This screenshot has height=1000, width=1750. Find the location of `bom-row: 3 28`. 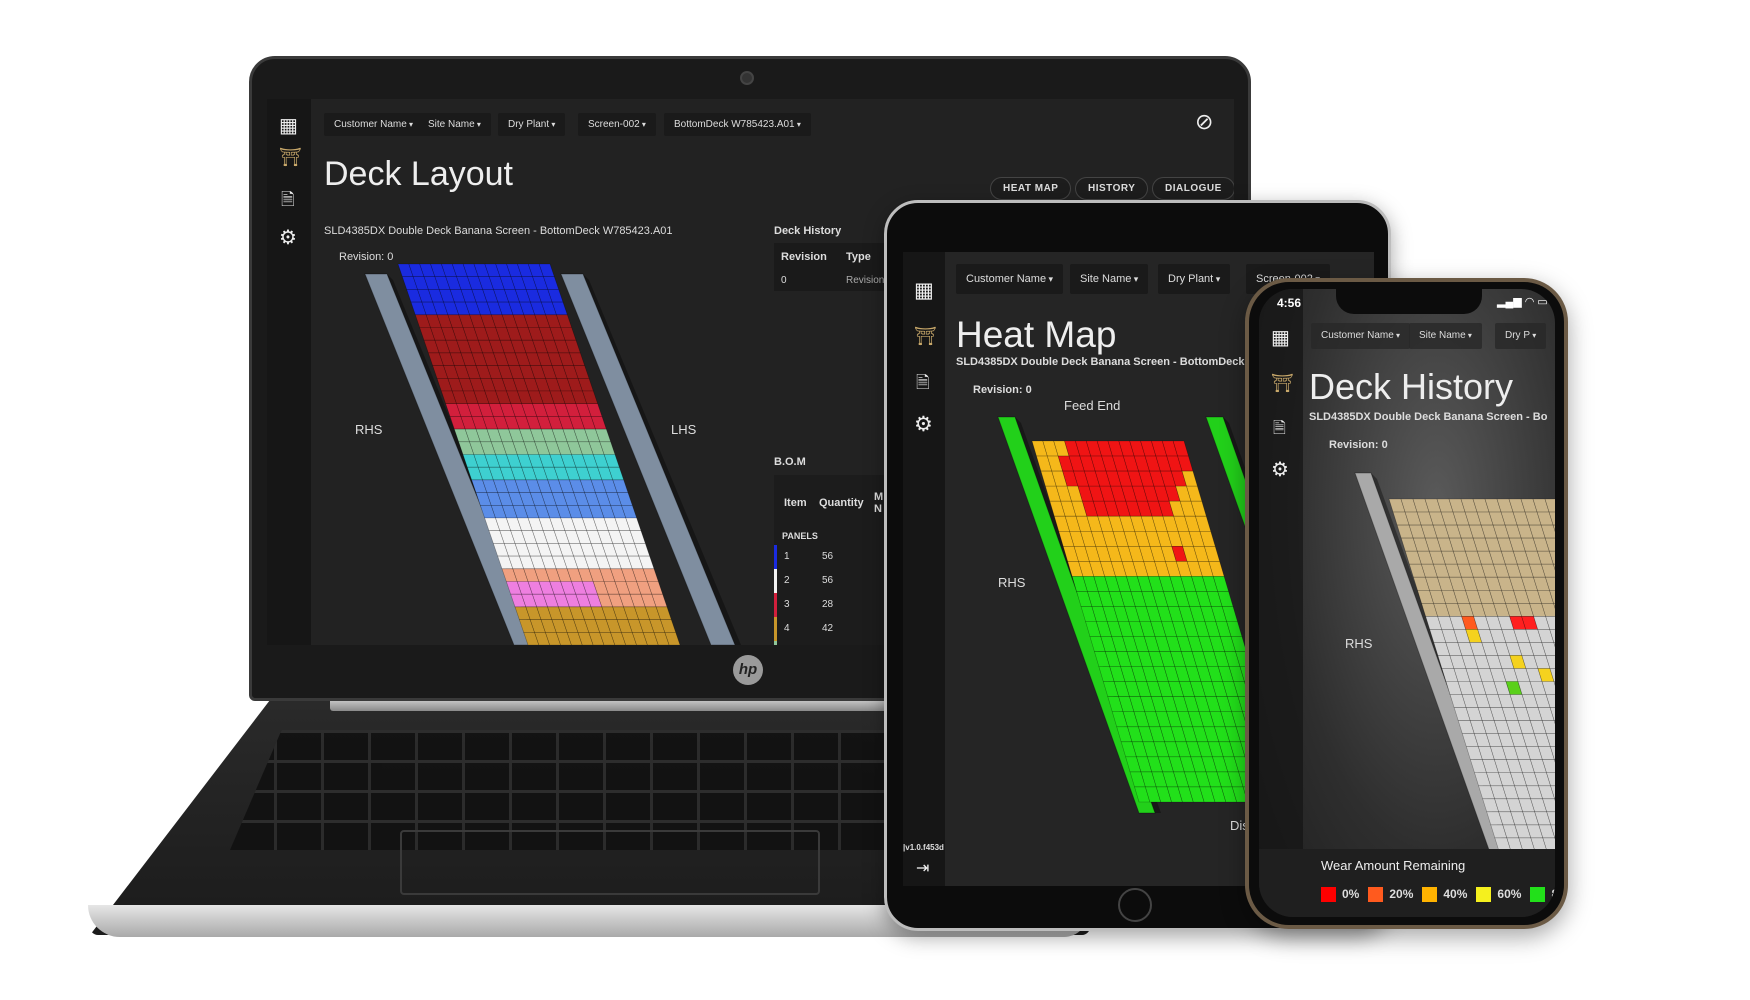

bom-row: 3 28 is located at coordinates (834, 605).